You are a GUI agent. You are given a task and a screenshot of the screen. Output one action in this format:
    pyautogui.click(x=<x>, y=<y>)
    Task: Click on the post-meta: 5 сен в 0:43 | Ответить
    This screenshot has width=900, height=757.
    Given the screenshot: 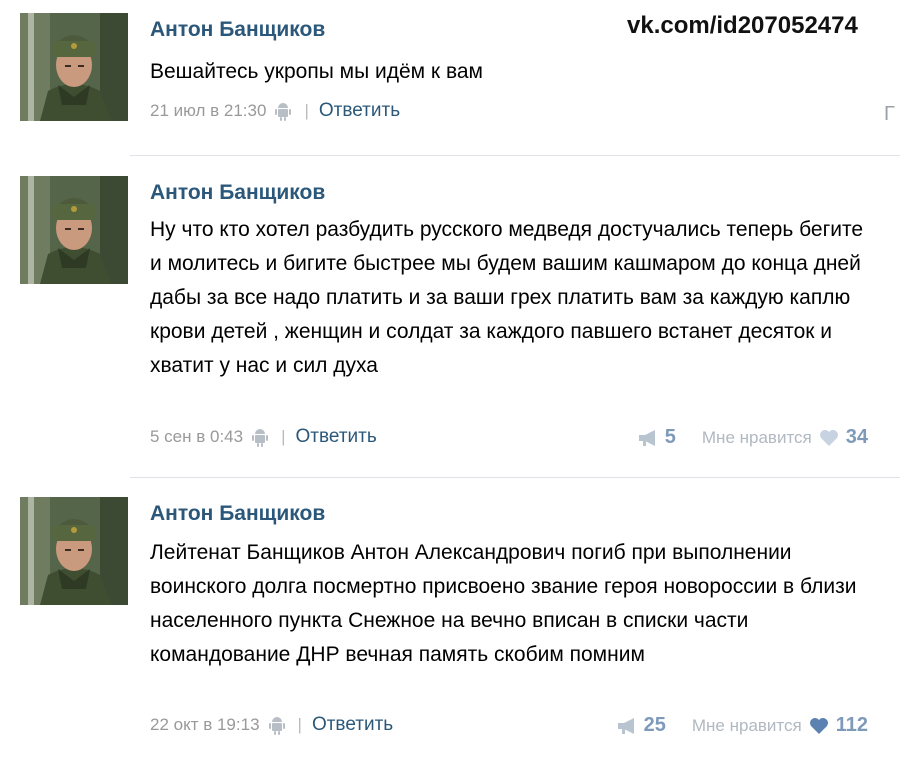 What is the action you would take?
    pyautogui.click(x=263, y=437)
    